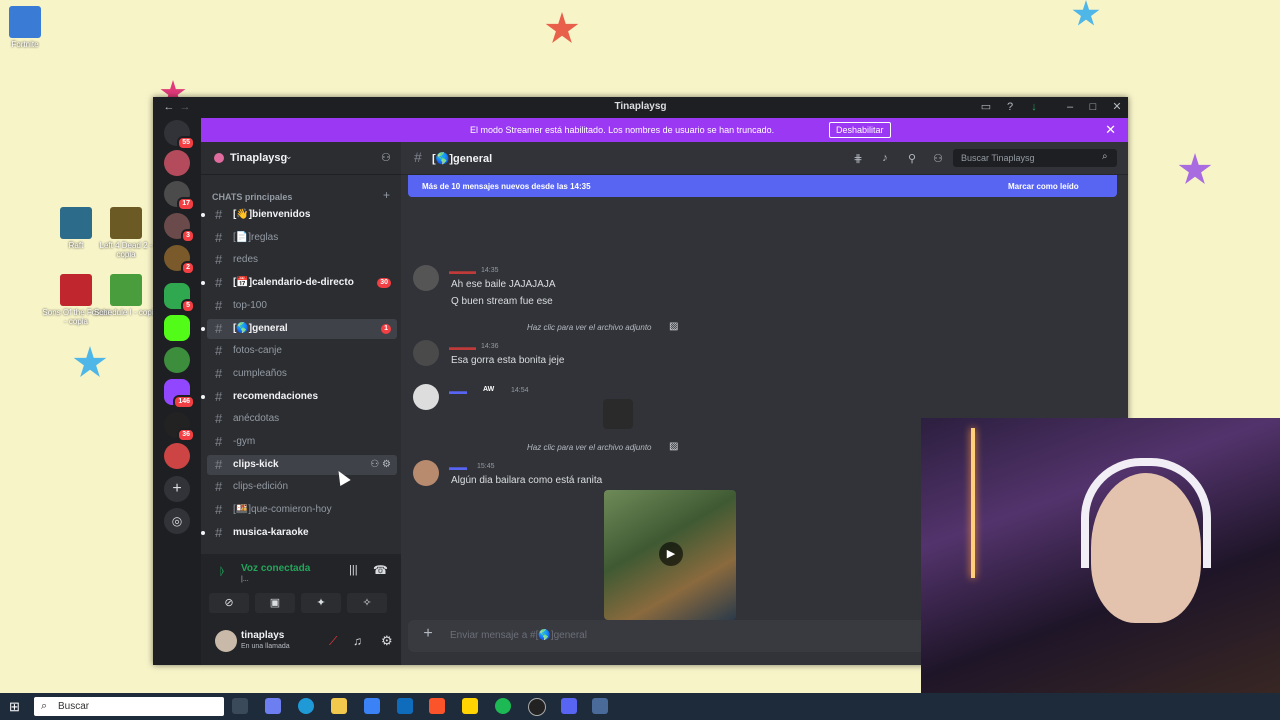  What do you see at coordinates (299, 397) in the screenshot?
I see `channel-item: # recomendaciones` at bounding box center [299, 397].